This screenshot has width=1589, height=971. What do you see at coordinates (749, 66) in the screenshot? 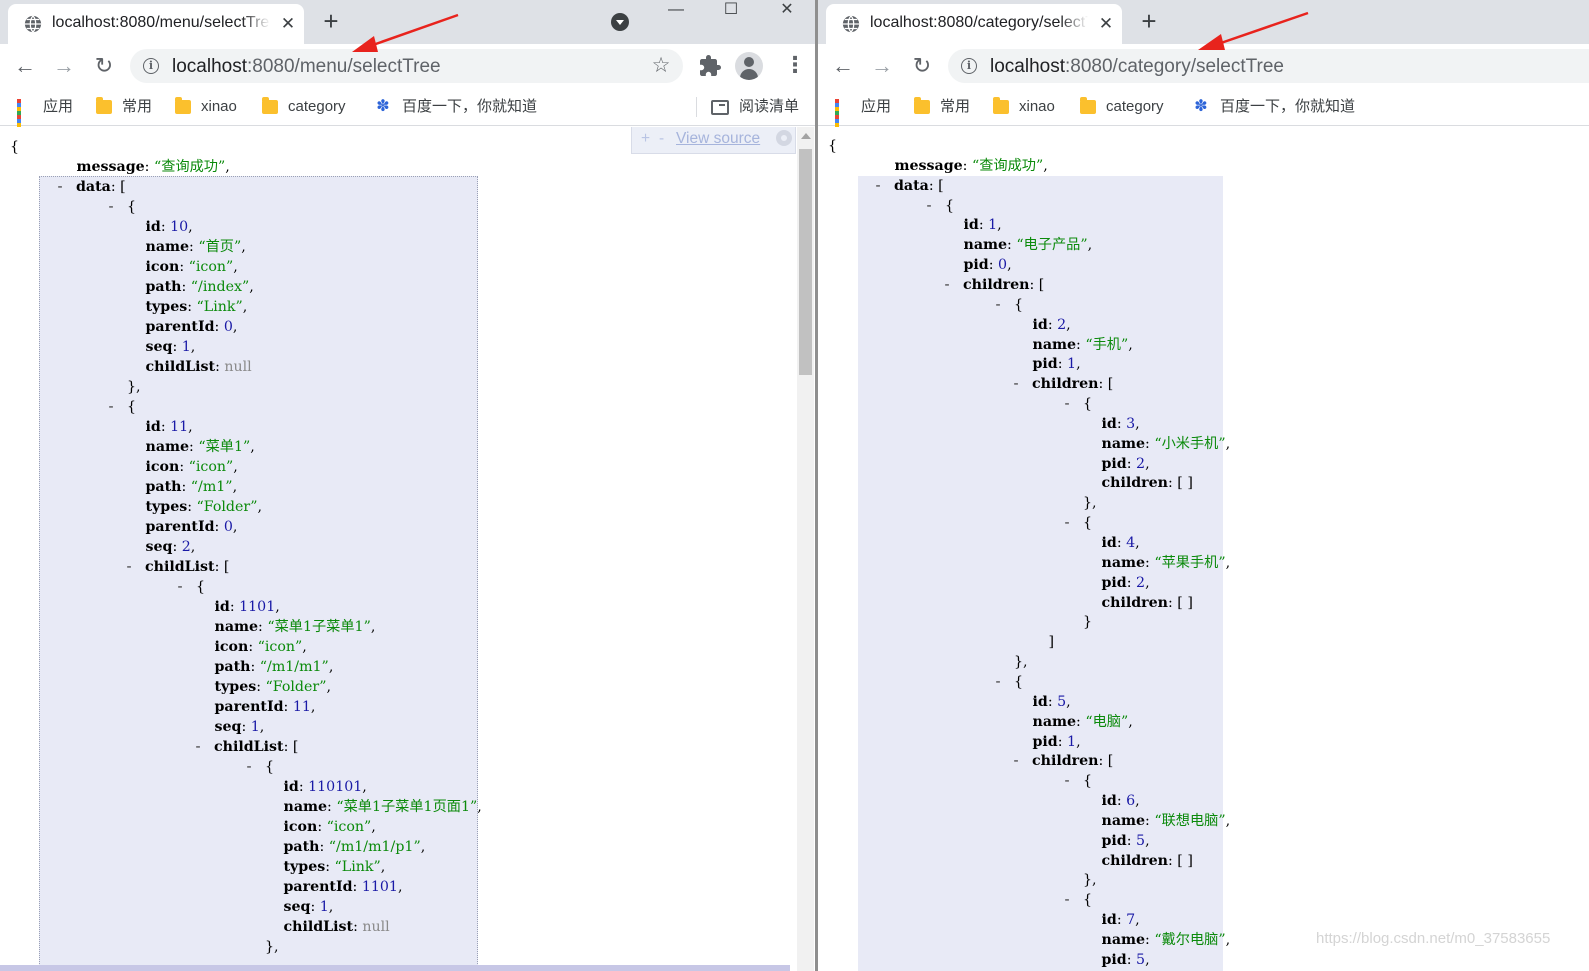
I see `profile-icon` at bounding box center [749, 66].